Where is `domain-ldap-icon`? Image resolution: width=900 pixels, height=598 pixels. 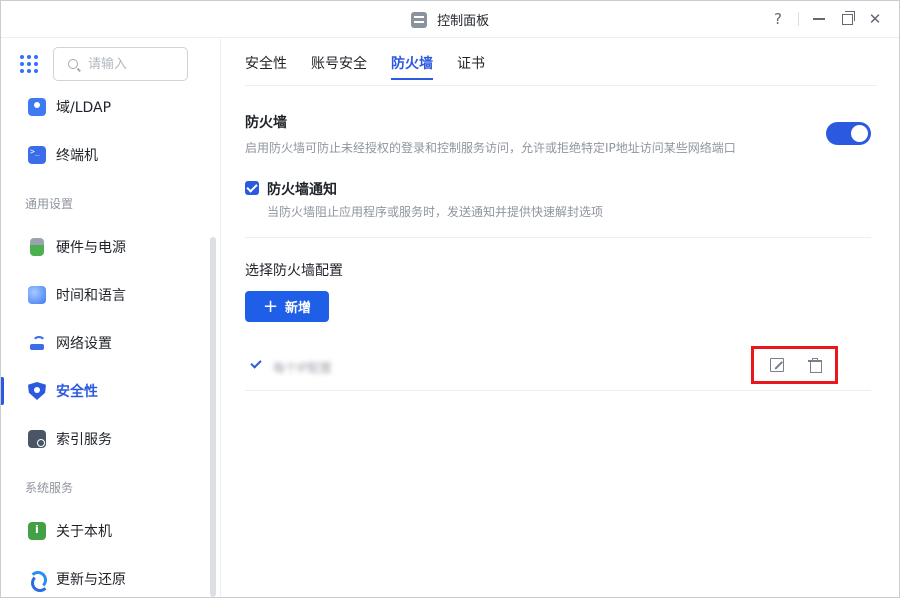 domain-ldap-icon is located at coordinates (37, 107).